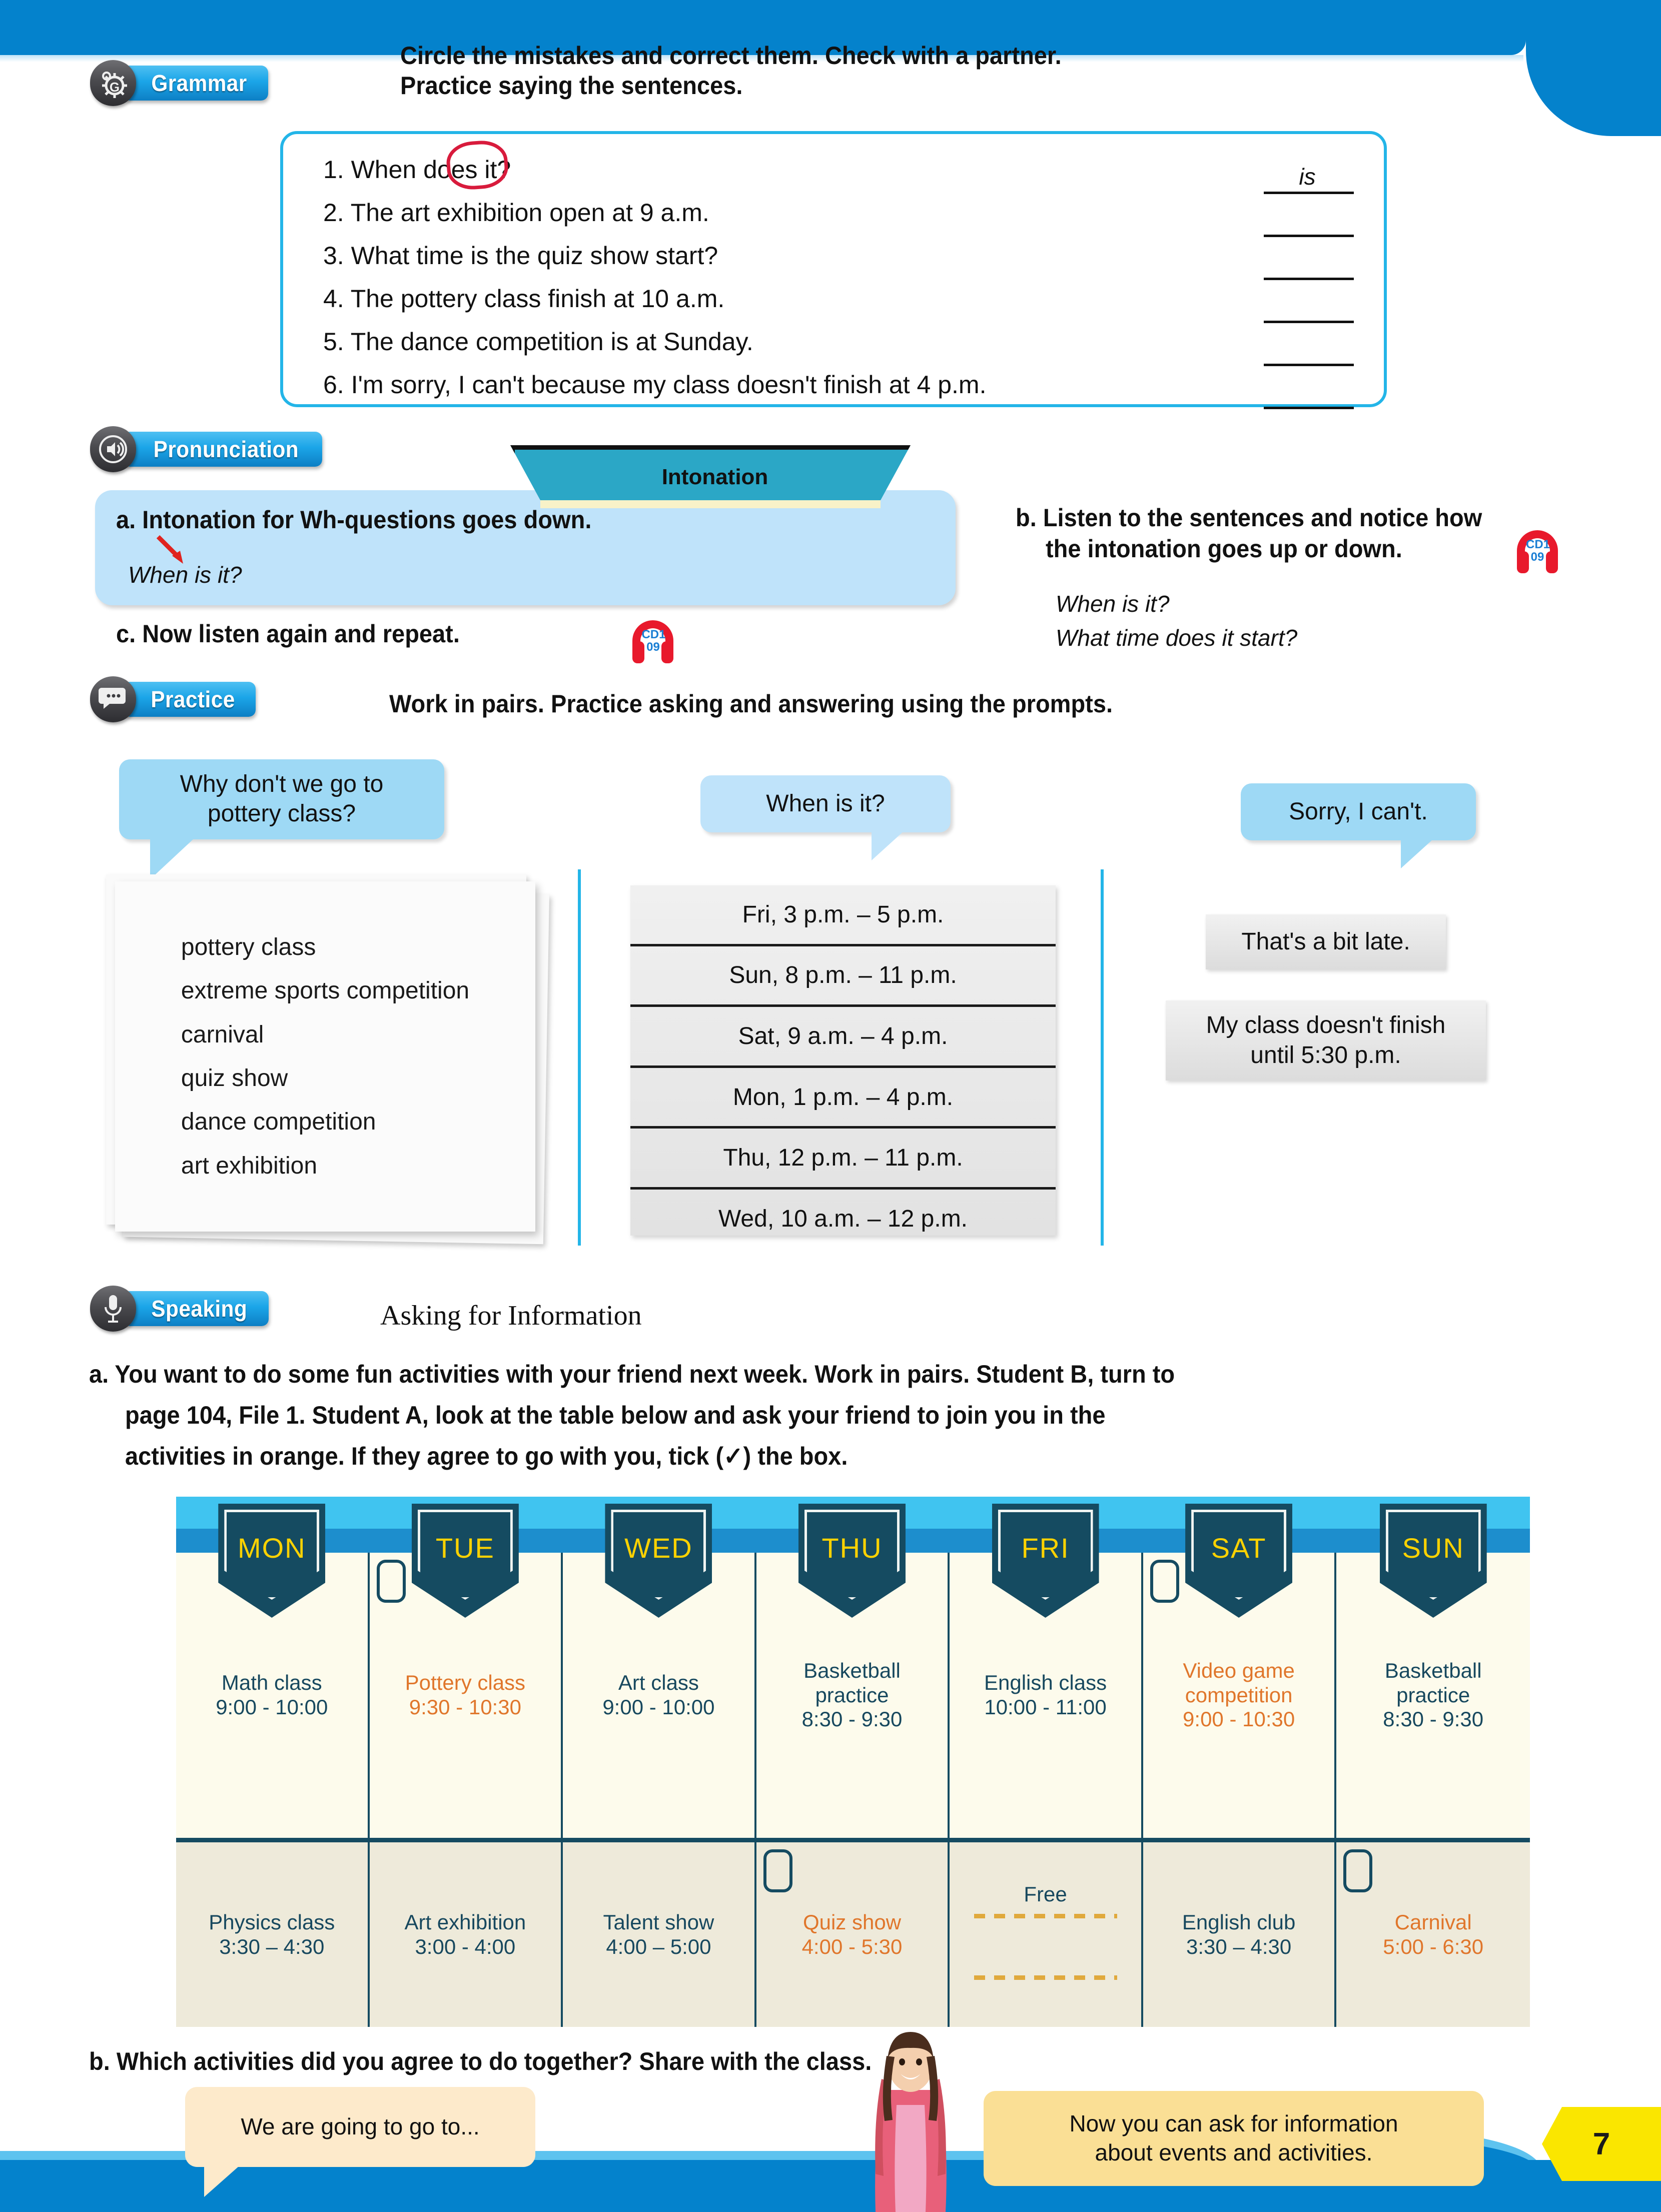  Describe the element at coordinates (1045, 1707) in the screenshot. I see `schedule-activity-time: 10:00 - 11:00` at that location.